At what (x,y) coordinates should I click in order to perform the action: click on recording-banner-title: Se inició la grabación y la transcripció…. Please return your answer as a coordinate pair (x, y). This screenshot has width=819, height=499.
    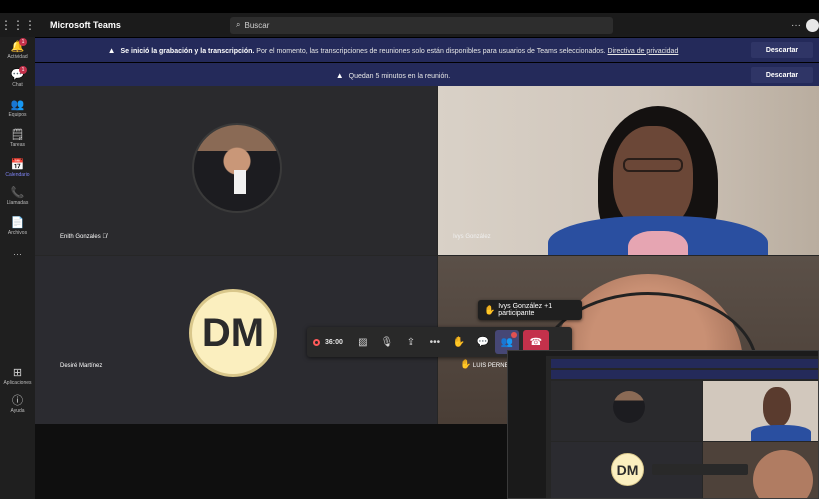
    Looking at the image, I should click on (187, 51).